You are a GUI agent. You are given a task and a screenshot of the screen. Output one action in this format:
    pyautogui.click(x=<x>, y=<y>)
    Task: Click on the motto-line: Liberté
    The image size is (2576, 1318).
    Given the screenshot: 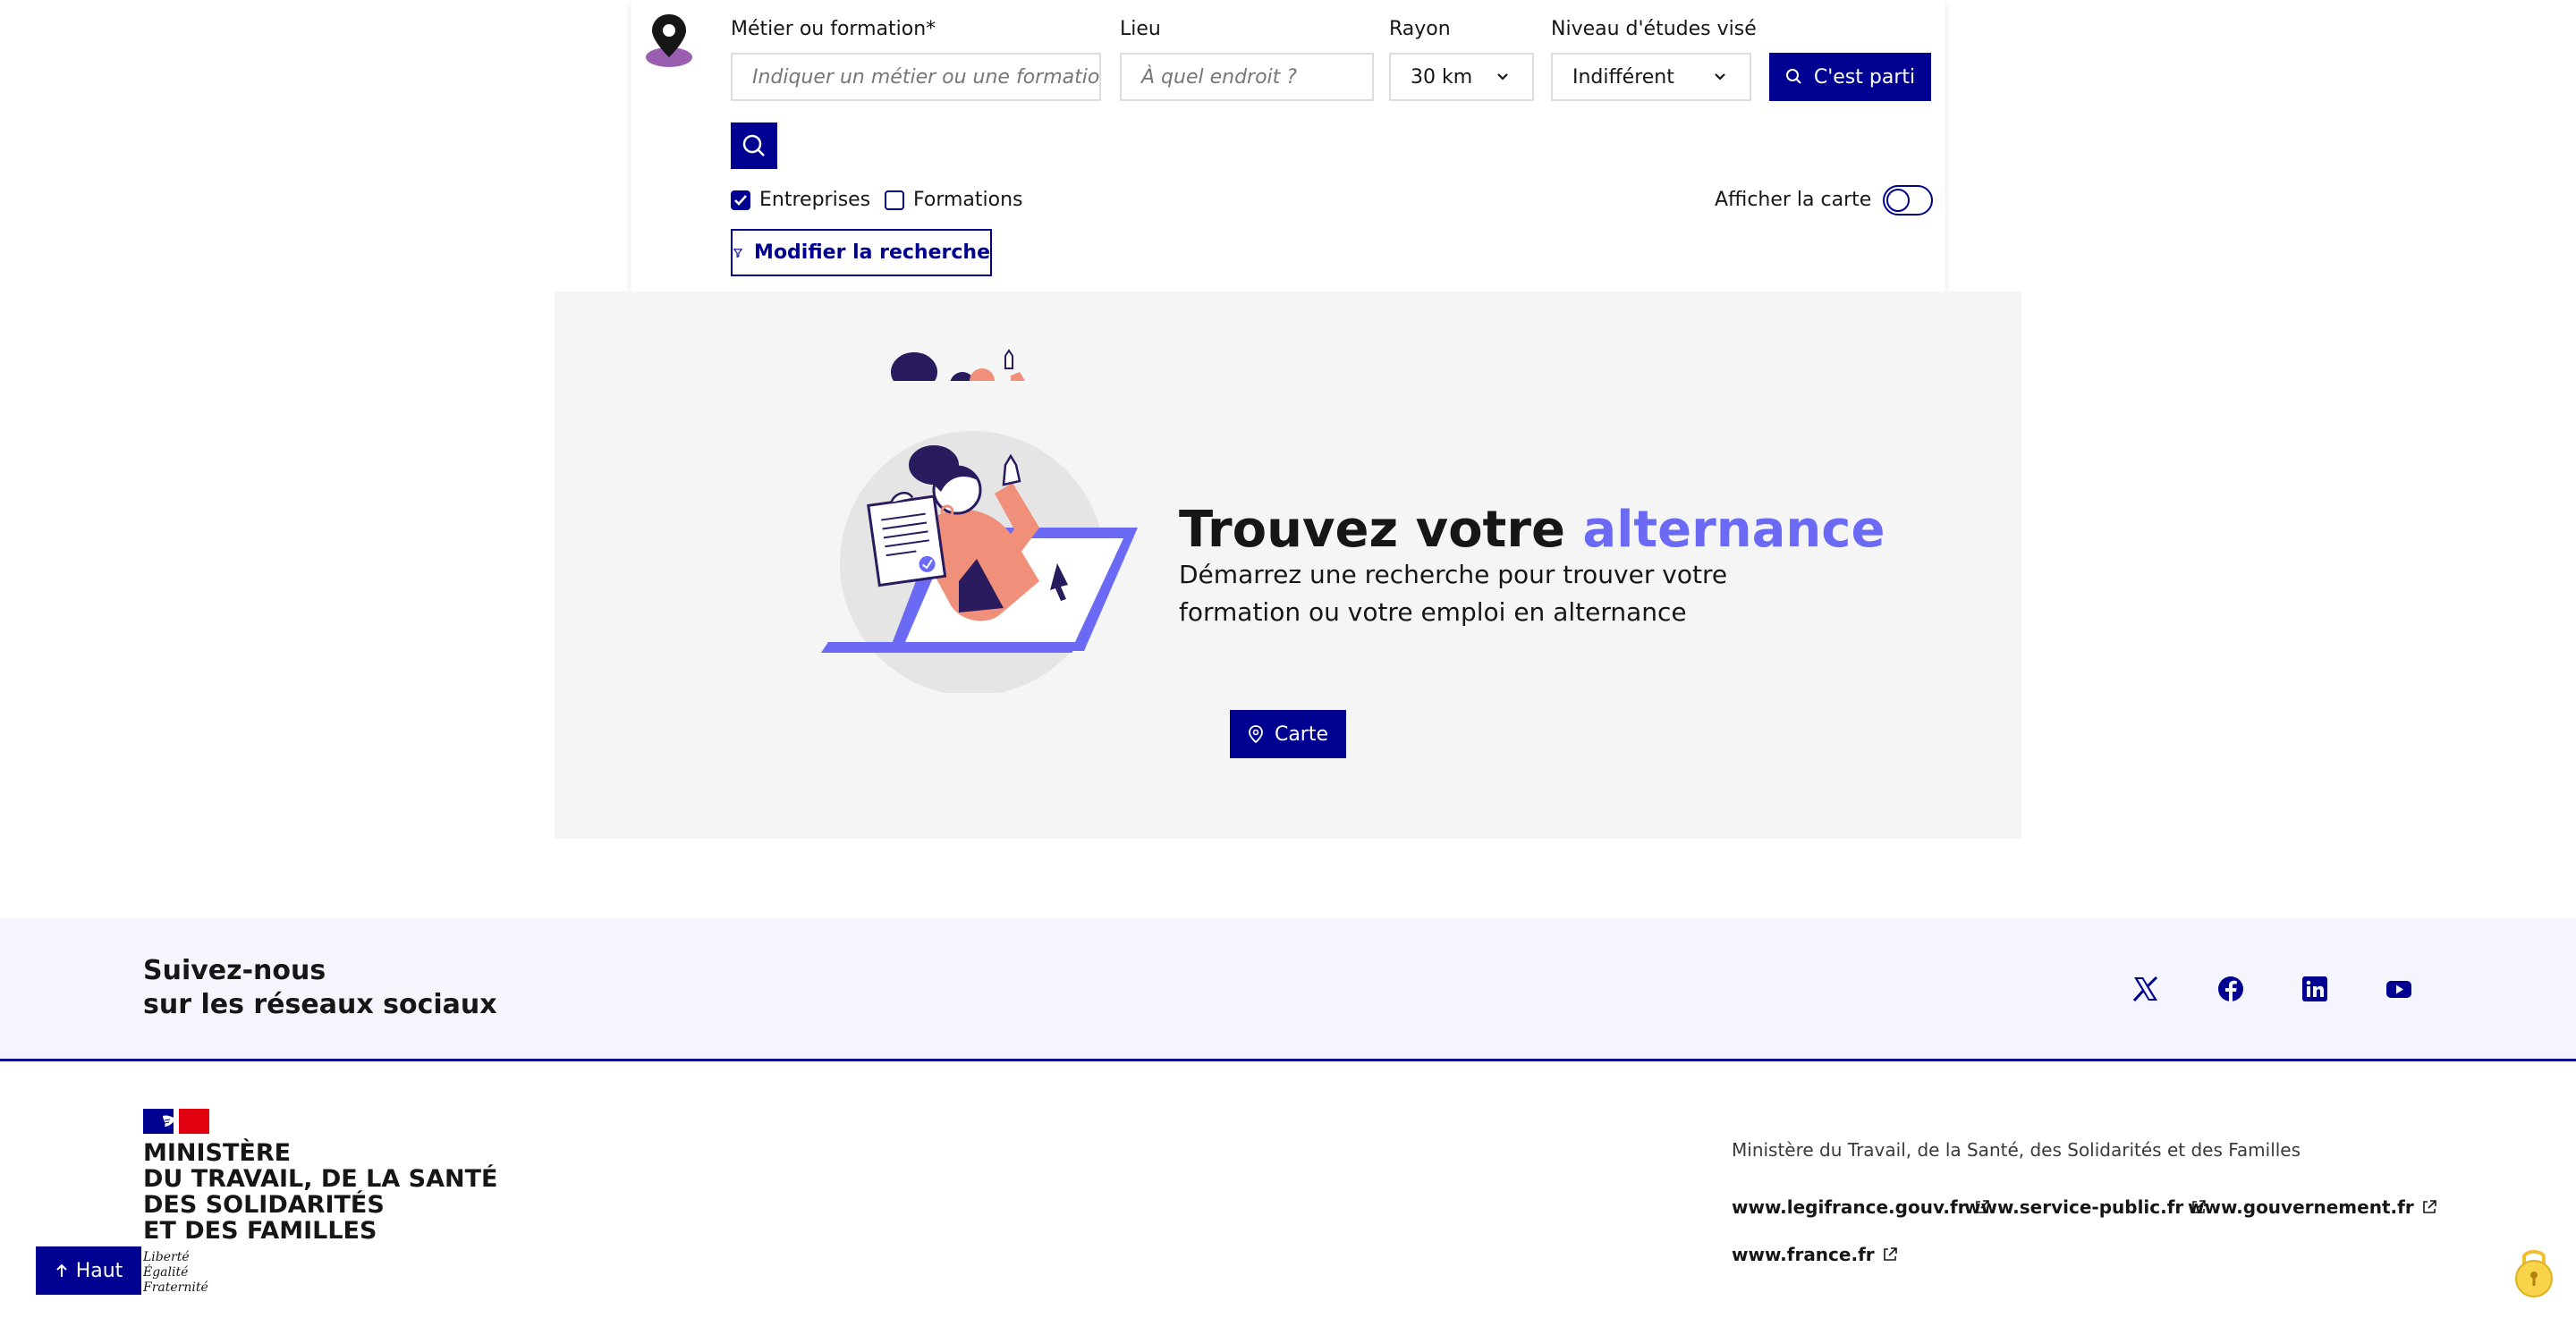 What is the action you would take?
    pyautogui.click(x=166, y=1257)
    